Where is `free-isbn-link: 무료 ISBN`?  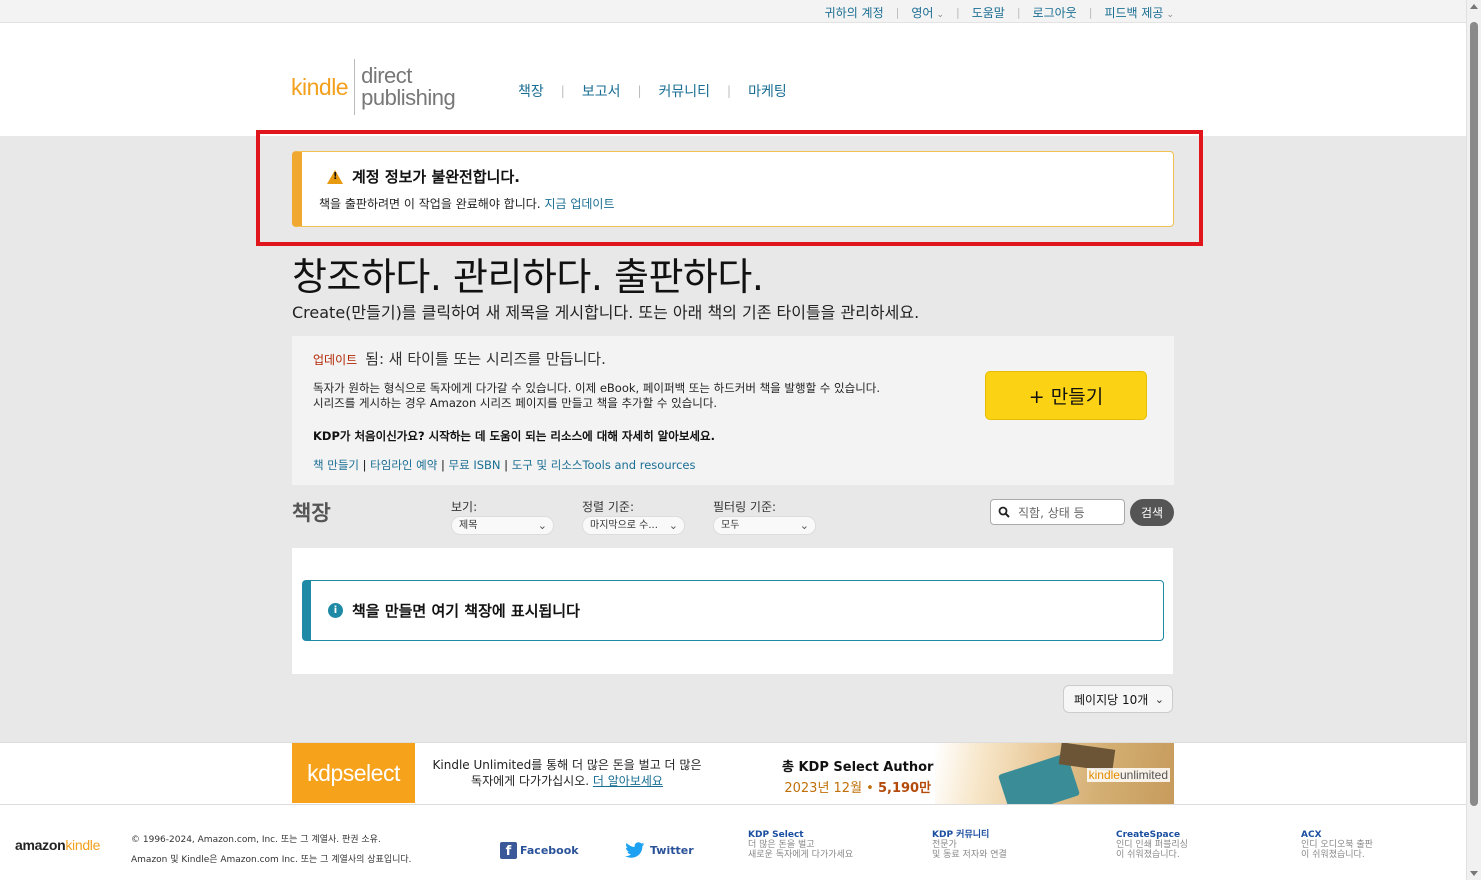 free-isbn-link: 무료 ISBN is located at coordinates (475, 465).